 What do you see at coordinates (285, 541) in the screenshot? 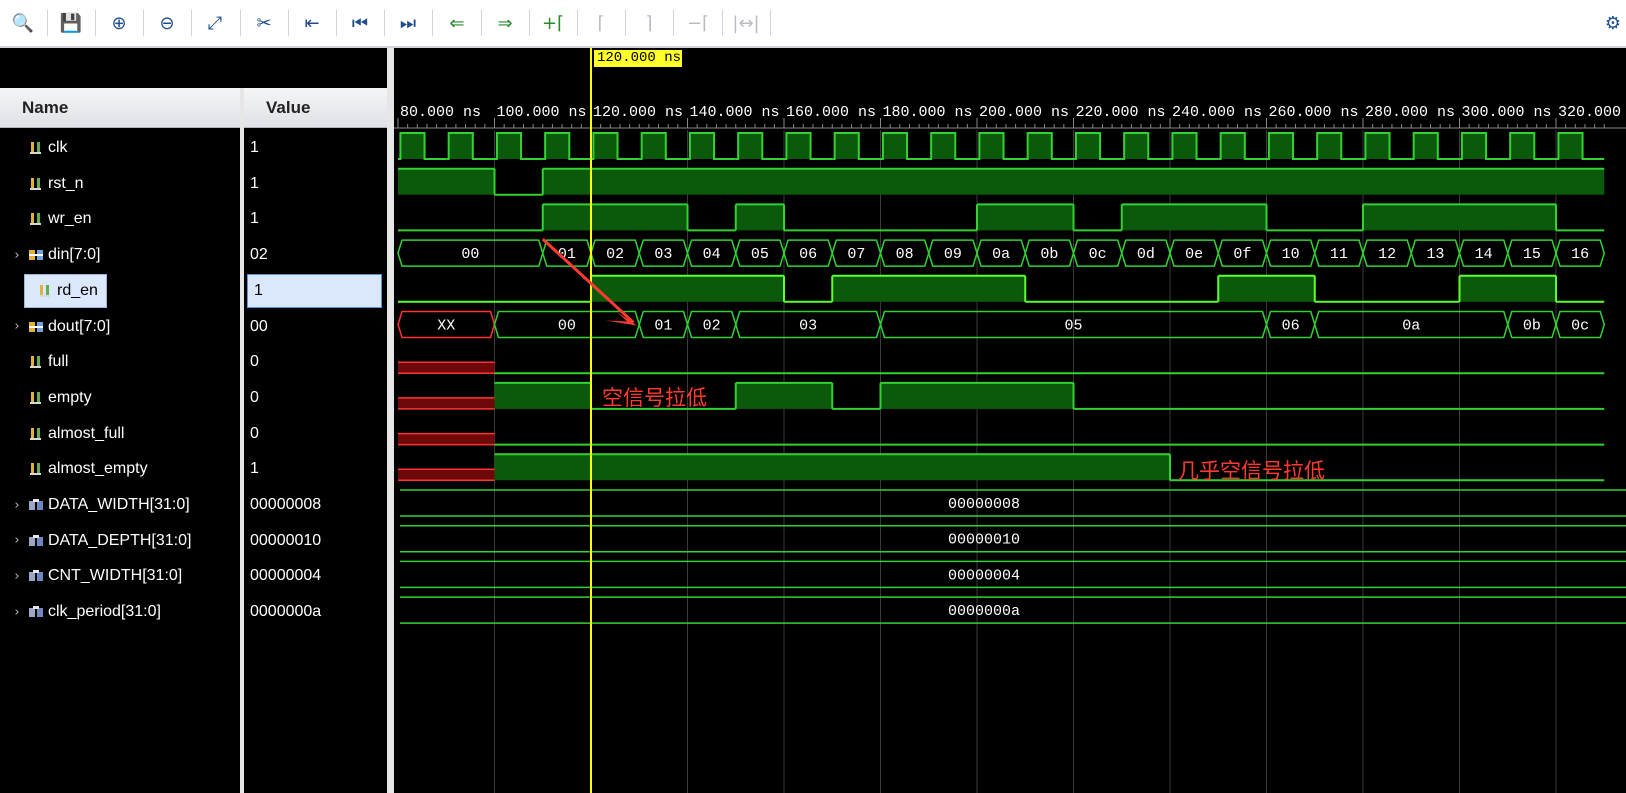
I see `signal-value: 00000010` at bounding box center [285, 541].